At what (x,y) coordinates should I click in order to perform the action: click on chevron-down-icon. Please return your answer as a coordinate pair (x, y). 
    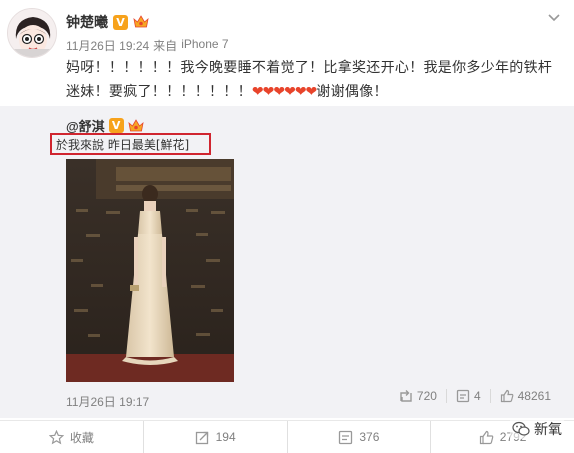
    Looking at the image, I should click on (554, 18).